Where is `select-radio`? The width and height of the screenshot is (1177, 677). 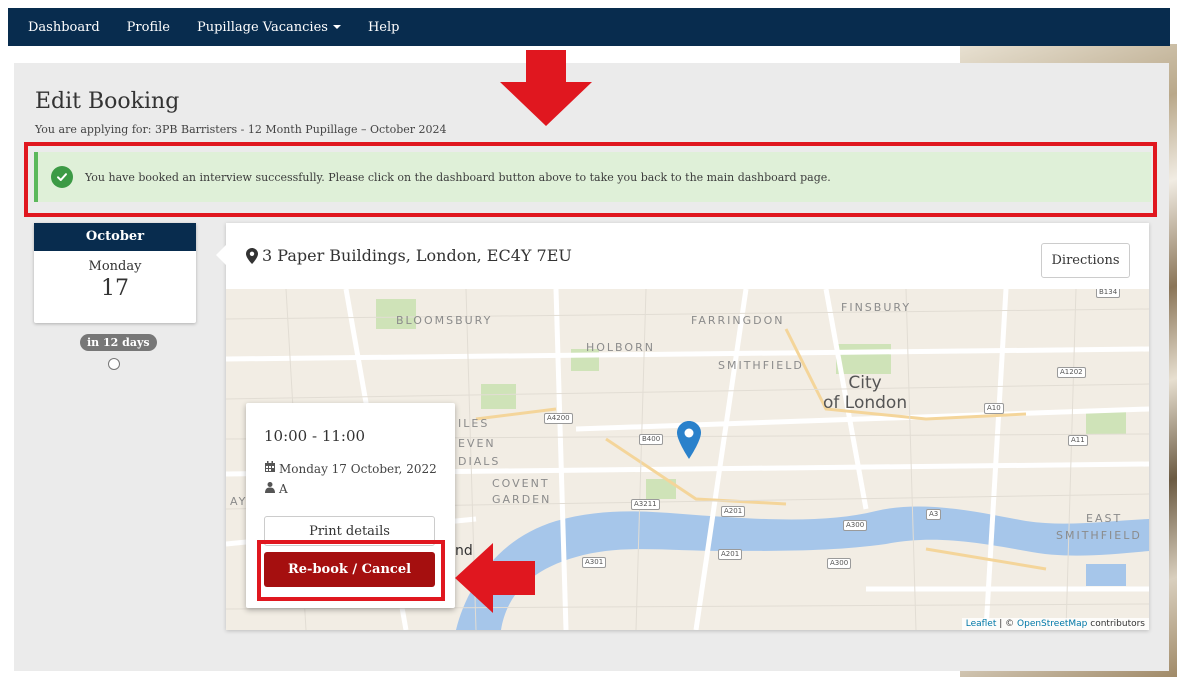 select-radio is located at coordinates (114, 364).